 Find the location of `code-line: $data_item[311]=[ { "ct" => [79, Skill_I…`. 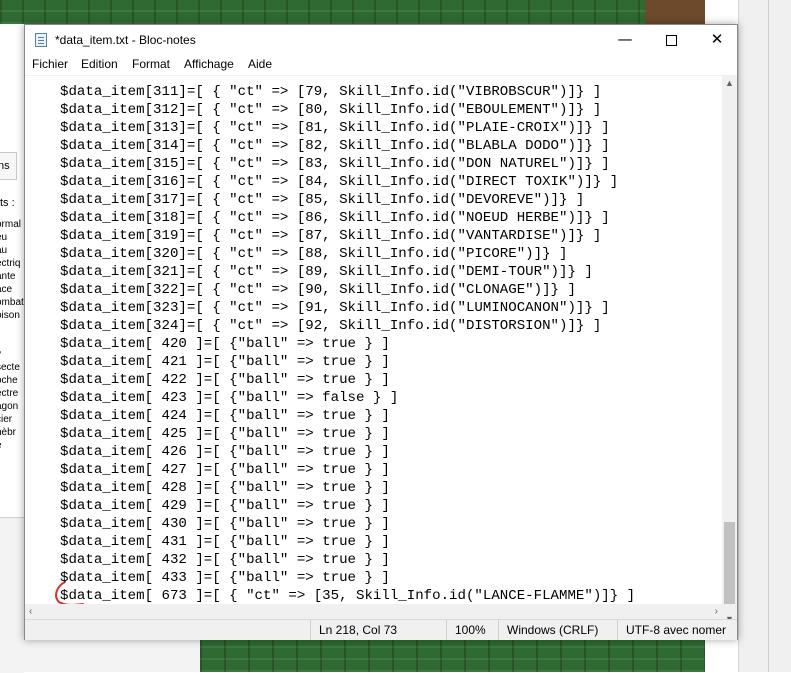

code-line: $data_item[311]=[ { "ct" => [79, Skill_I… is located at coordinates (331, 92).